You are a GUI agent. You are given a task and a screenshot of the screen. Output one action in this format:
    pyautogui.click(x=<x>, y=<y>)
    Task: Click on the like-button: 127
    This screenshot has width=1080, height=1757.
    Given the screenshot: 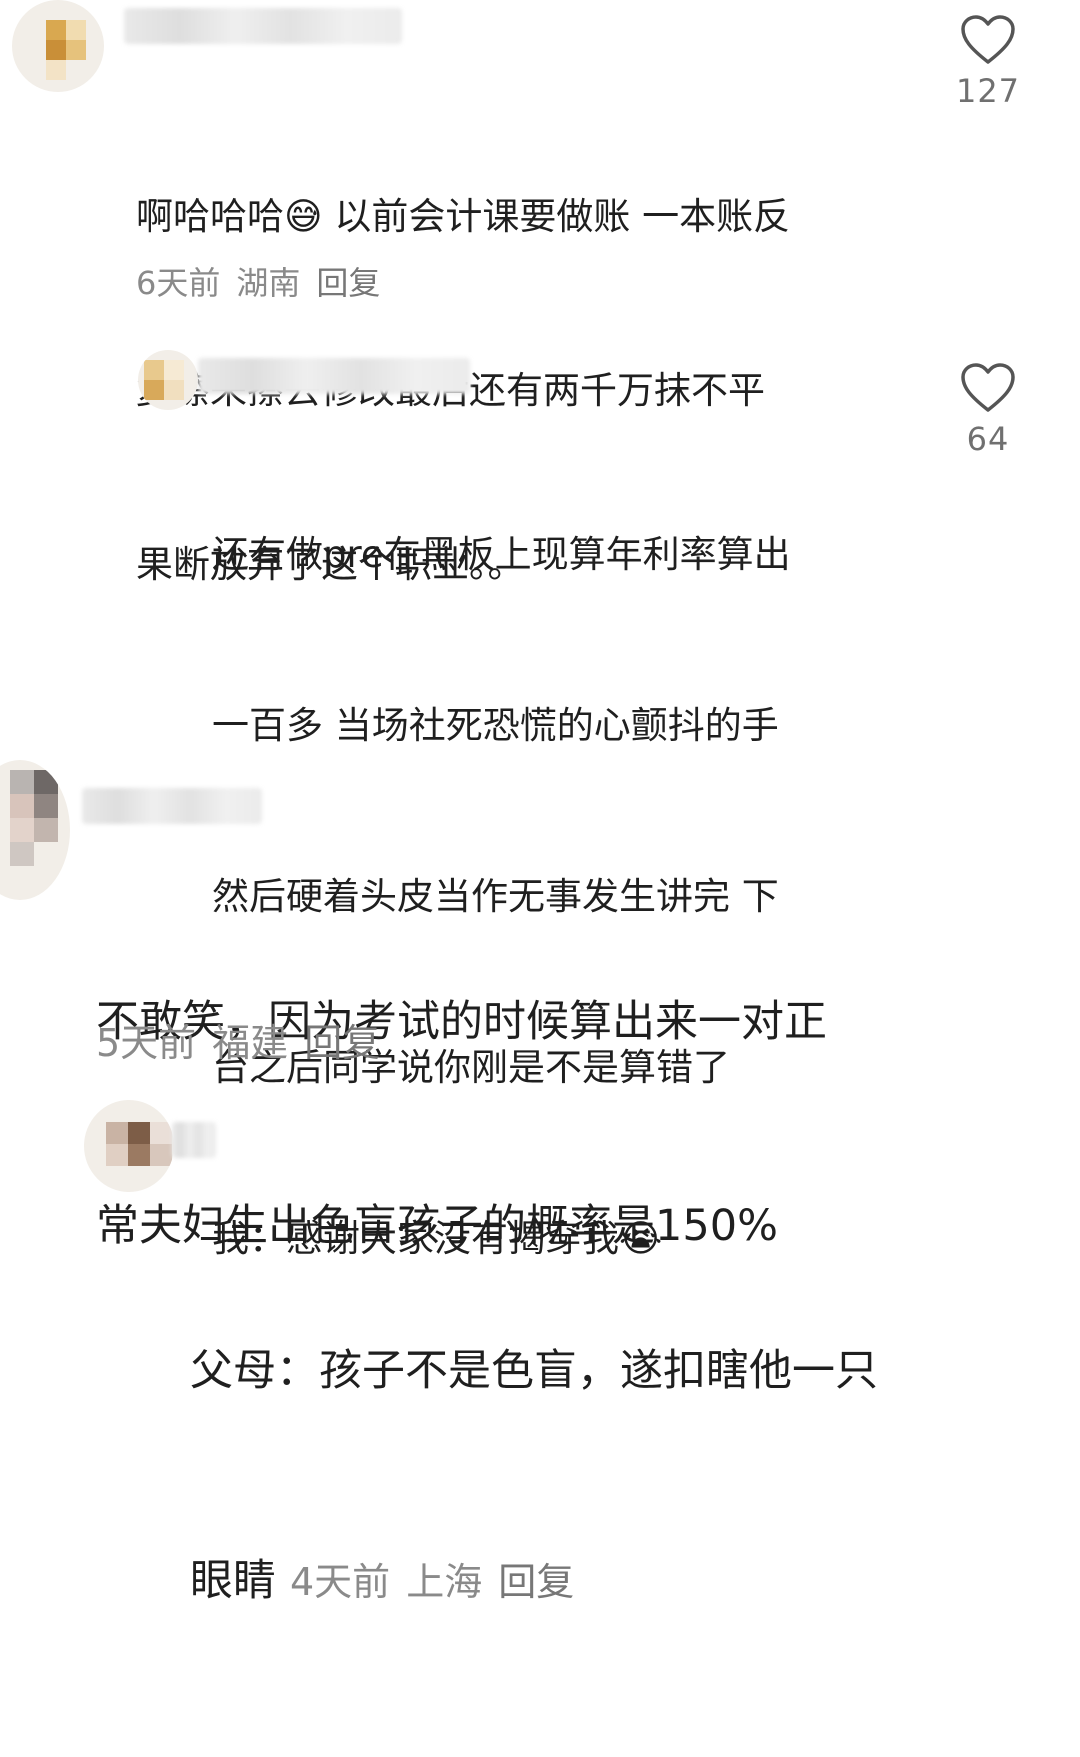 What is the action you would take?
    pyautogui.click(x=988, y=62)
    